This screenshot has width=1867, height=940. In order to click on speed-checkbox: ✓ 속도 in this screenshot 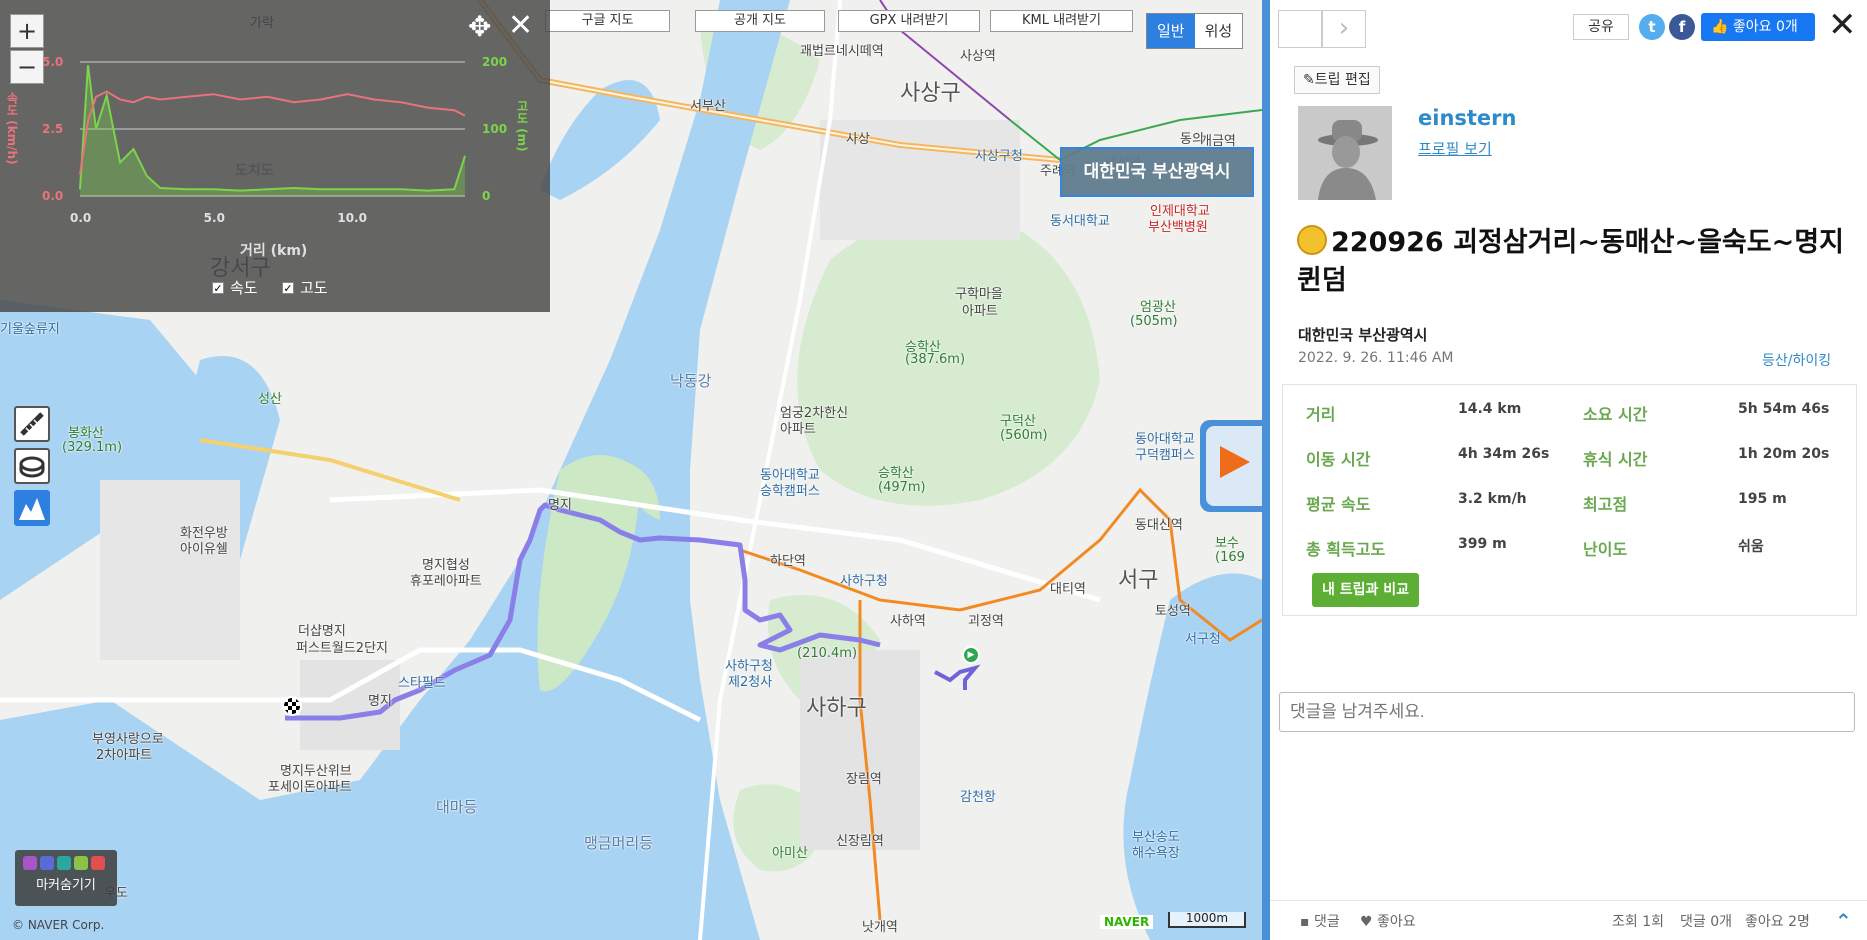, I will do `click(235, 287)`.